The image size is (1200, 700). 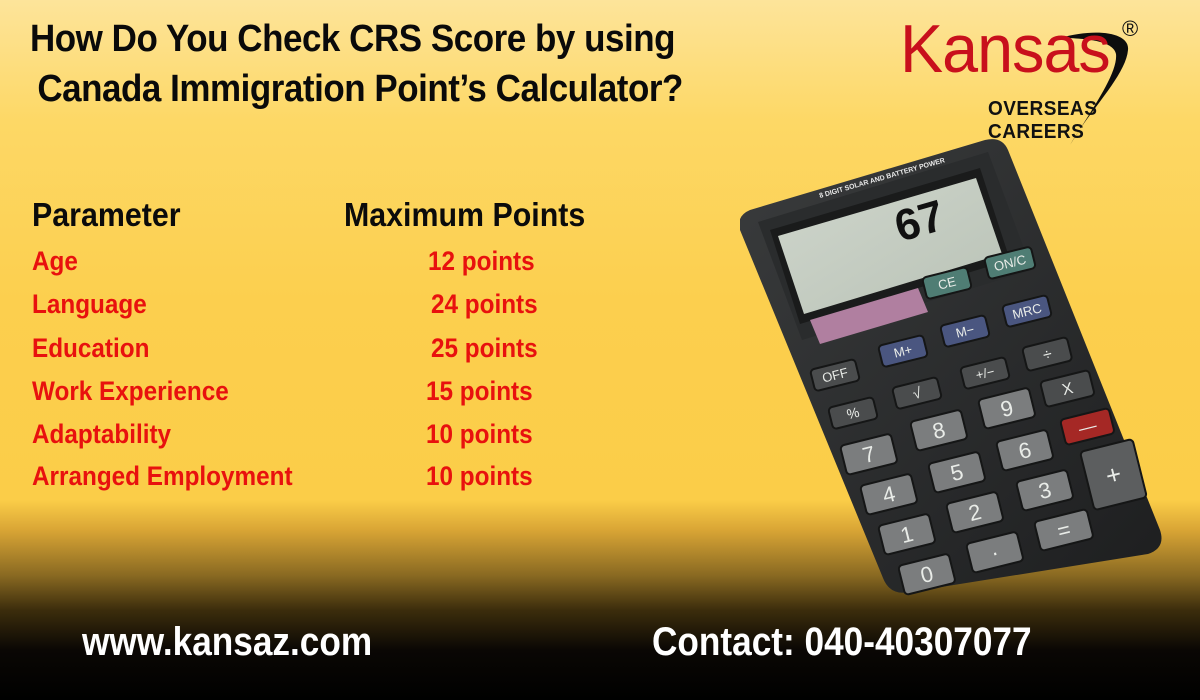 What do you see at coordinates (479, 391) in the screenshot?
I see `parameter-points: 15 points` at bounding box center [479, 391].